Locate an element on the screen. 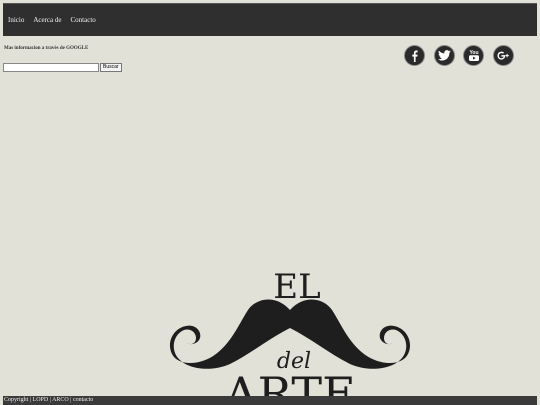 This screenshot has height=405, width=540. search-input is located at coordinates (51, 67).